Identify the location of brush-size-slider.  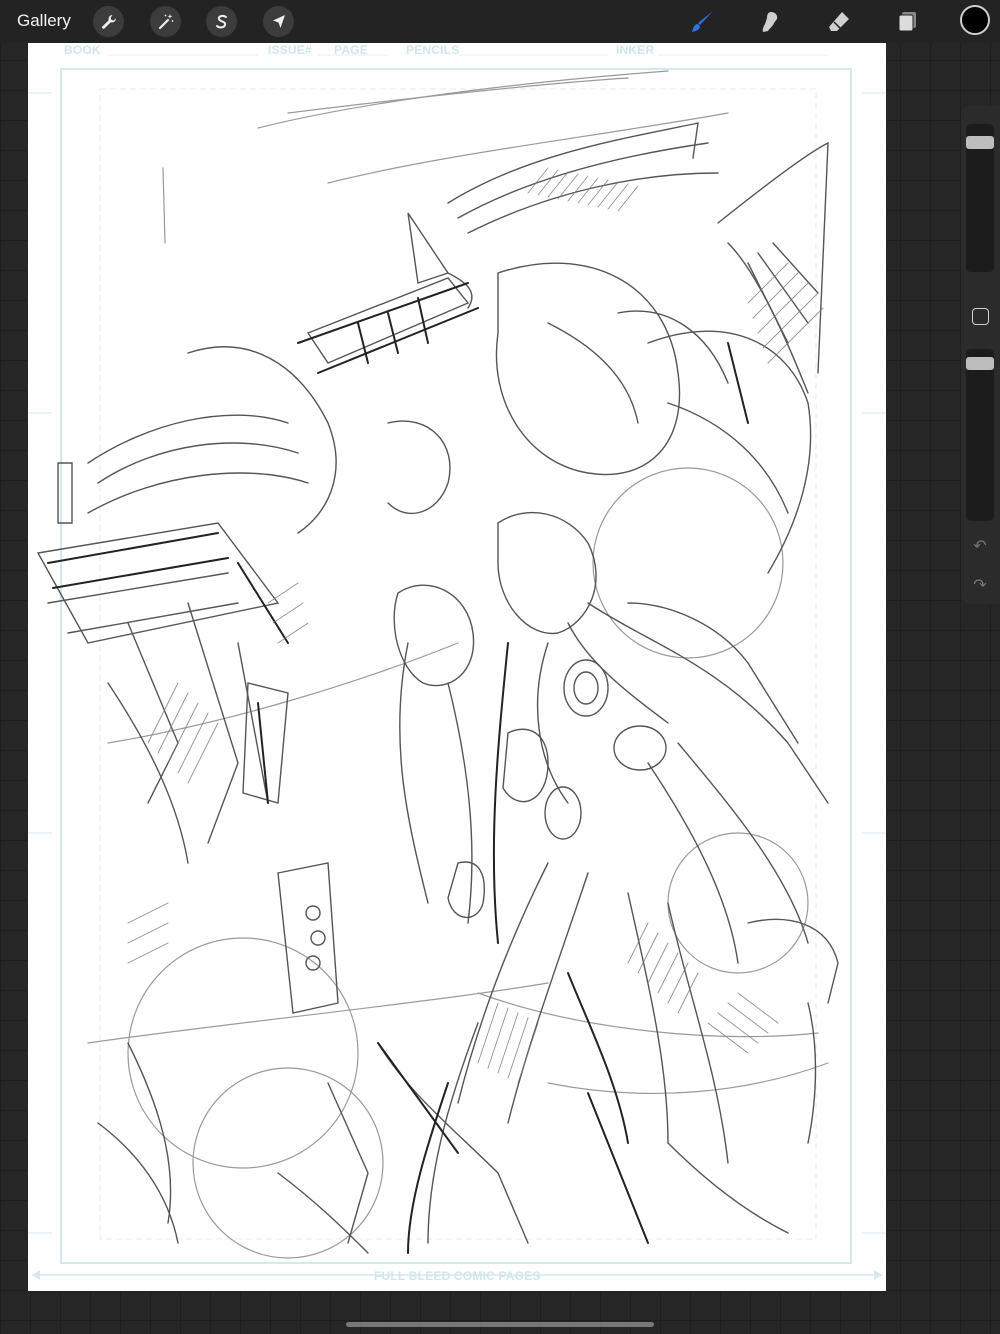
(980, 198).